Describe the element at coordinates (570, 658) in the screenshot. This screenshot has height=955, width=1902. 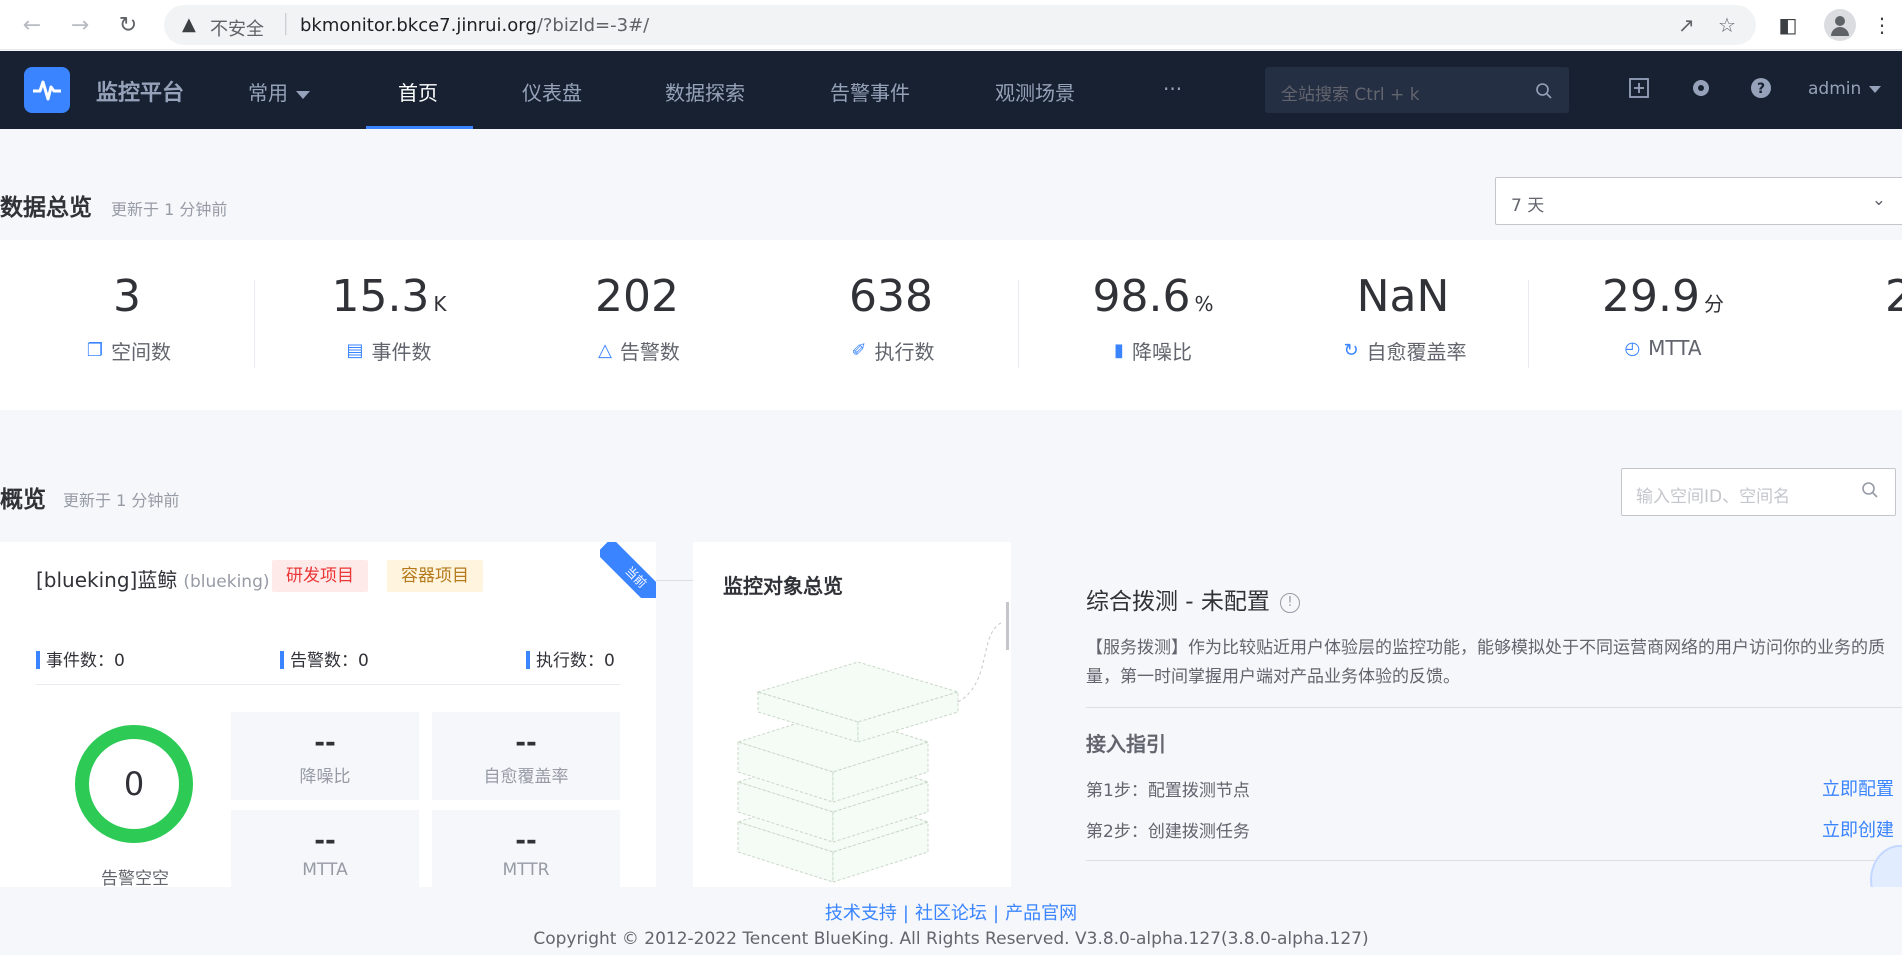
I see `space-exec-count: 执行数：0` at that location.